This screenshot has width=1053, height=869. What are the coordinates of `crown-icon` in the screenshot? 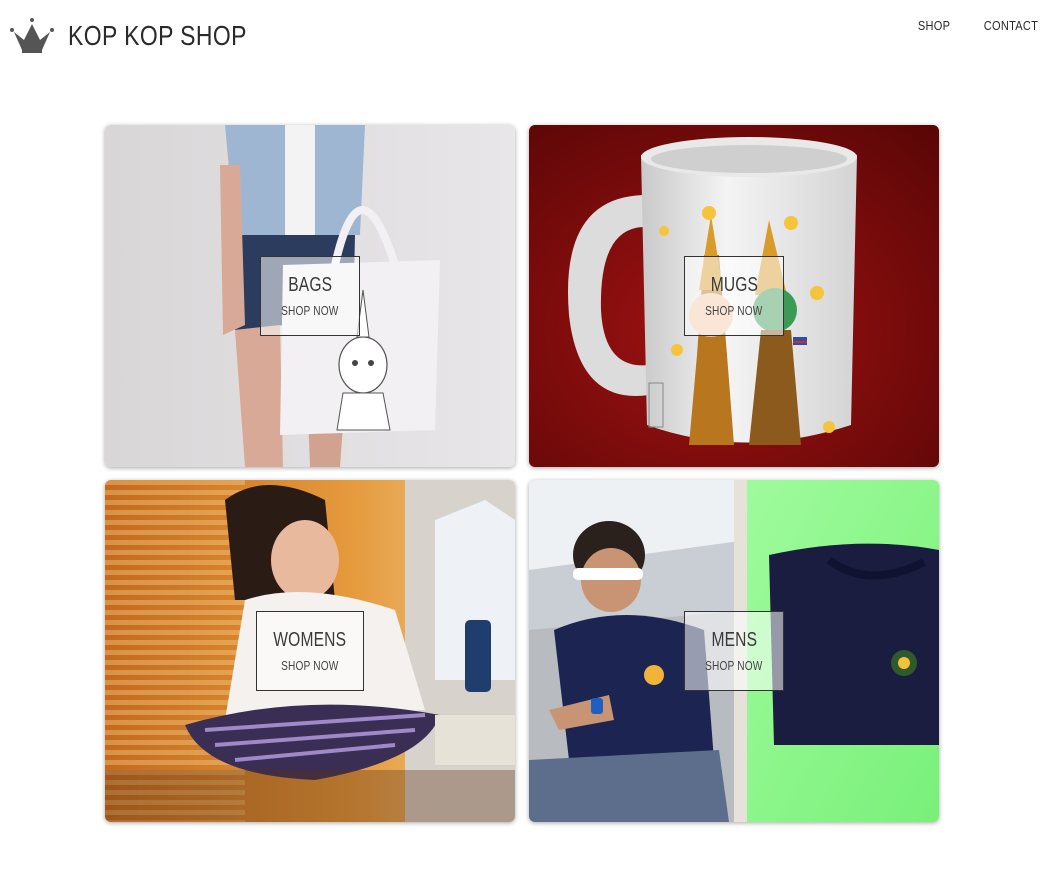 It's located at (32, 35).